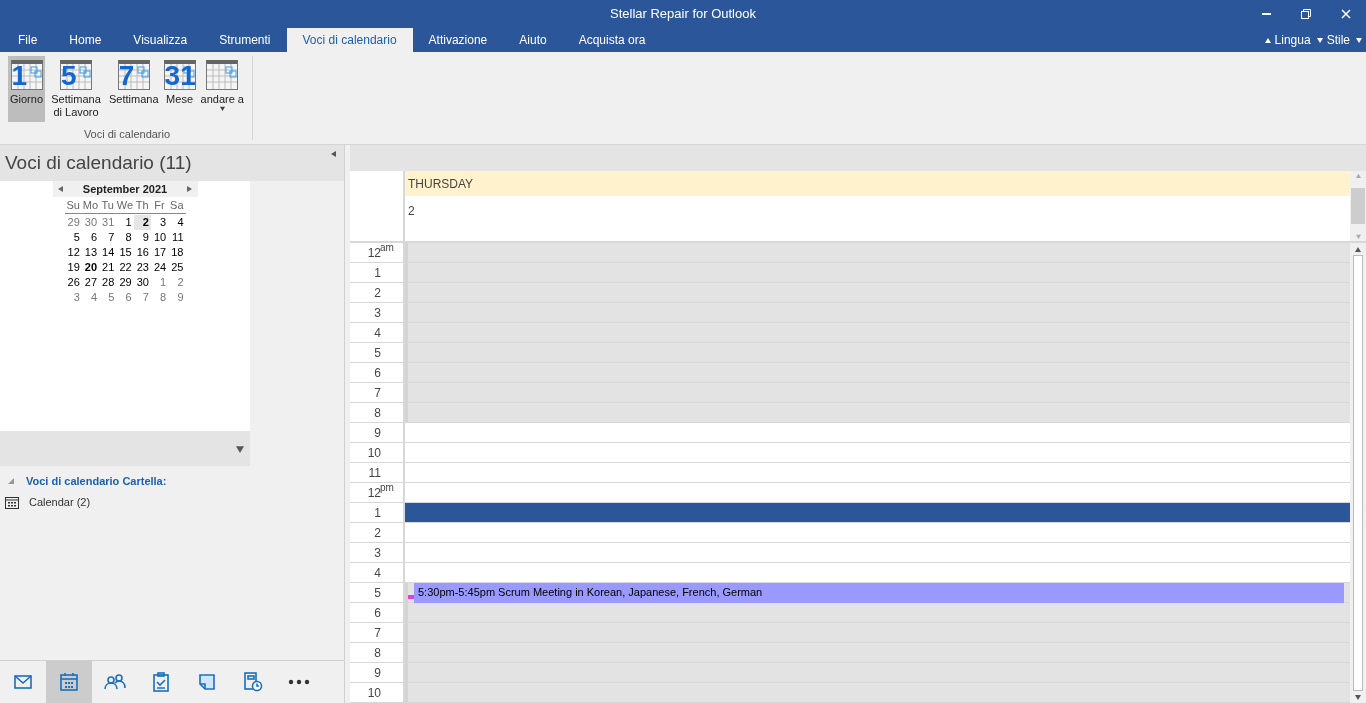 The height and width of the screenshot is (703, 1366). What do you see at coordinates (108, 267) in the screenshot?
I see `day-cell: 21` at bounding box center [108, 267].